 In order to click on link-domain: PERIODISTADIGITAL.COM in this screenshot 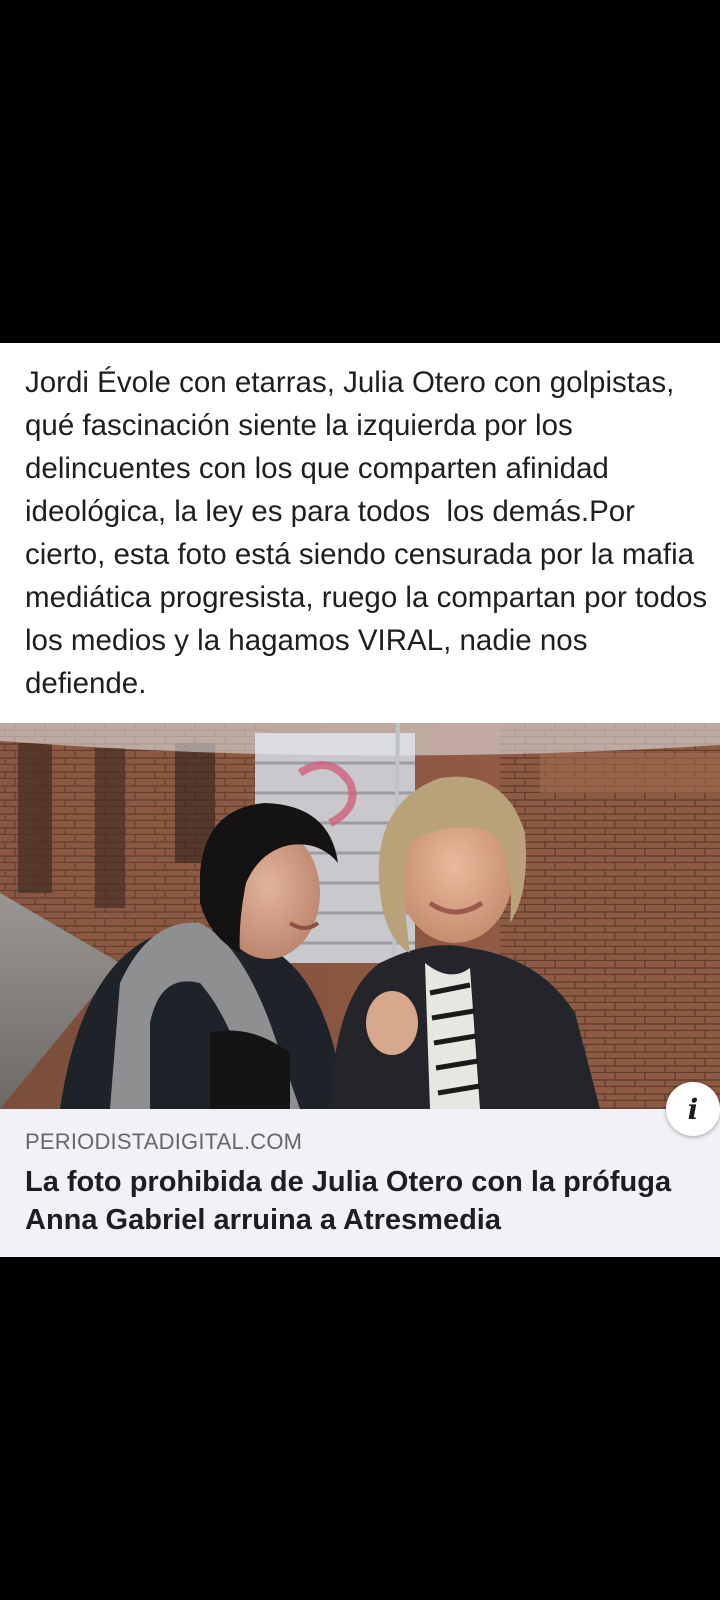, I will do `click(164, 1141)`.